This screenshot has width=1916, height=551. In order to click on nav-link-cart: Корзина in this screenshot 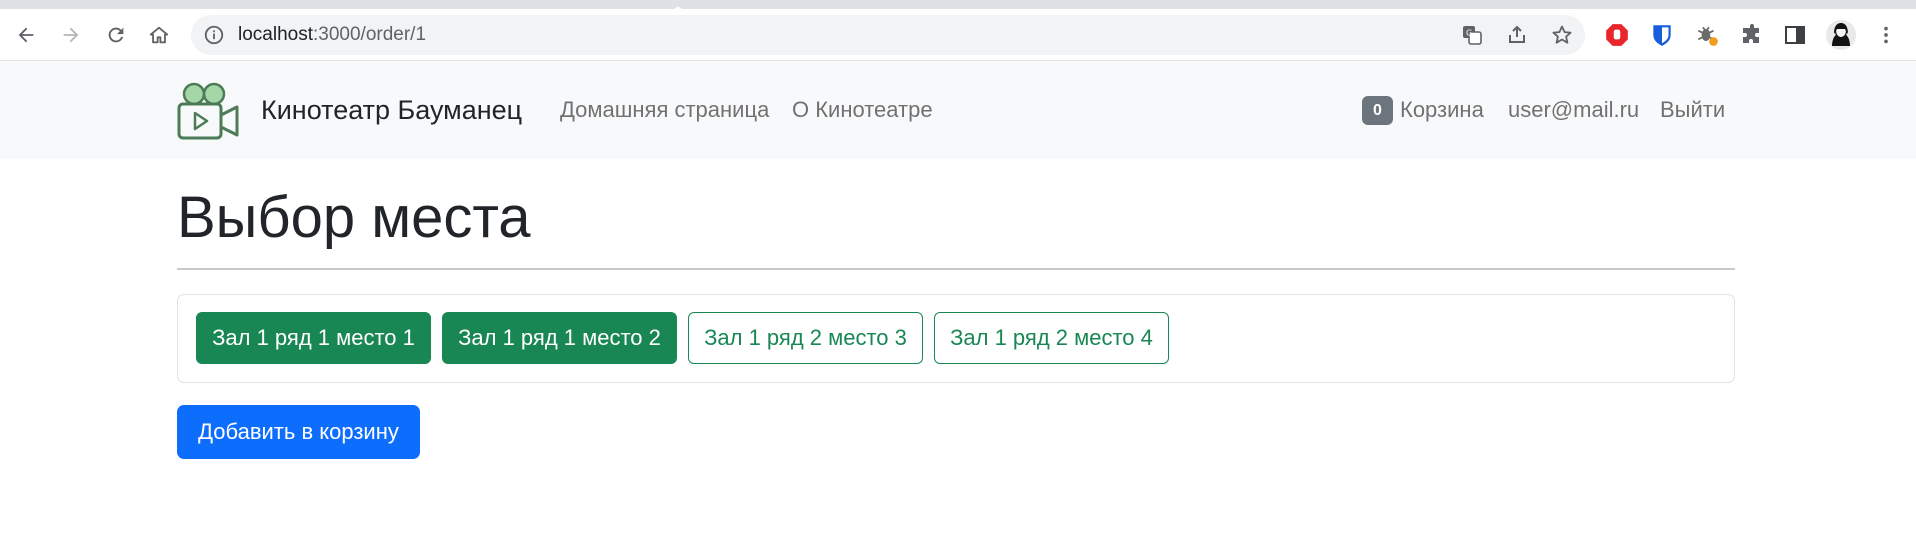, I will do `click(1442, 110)`.